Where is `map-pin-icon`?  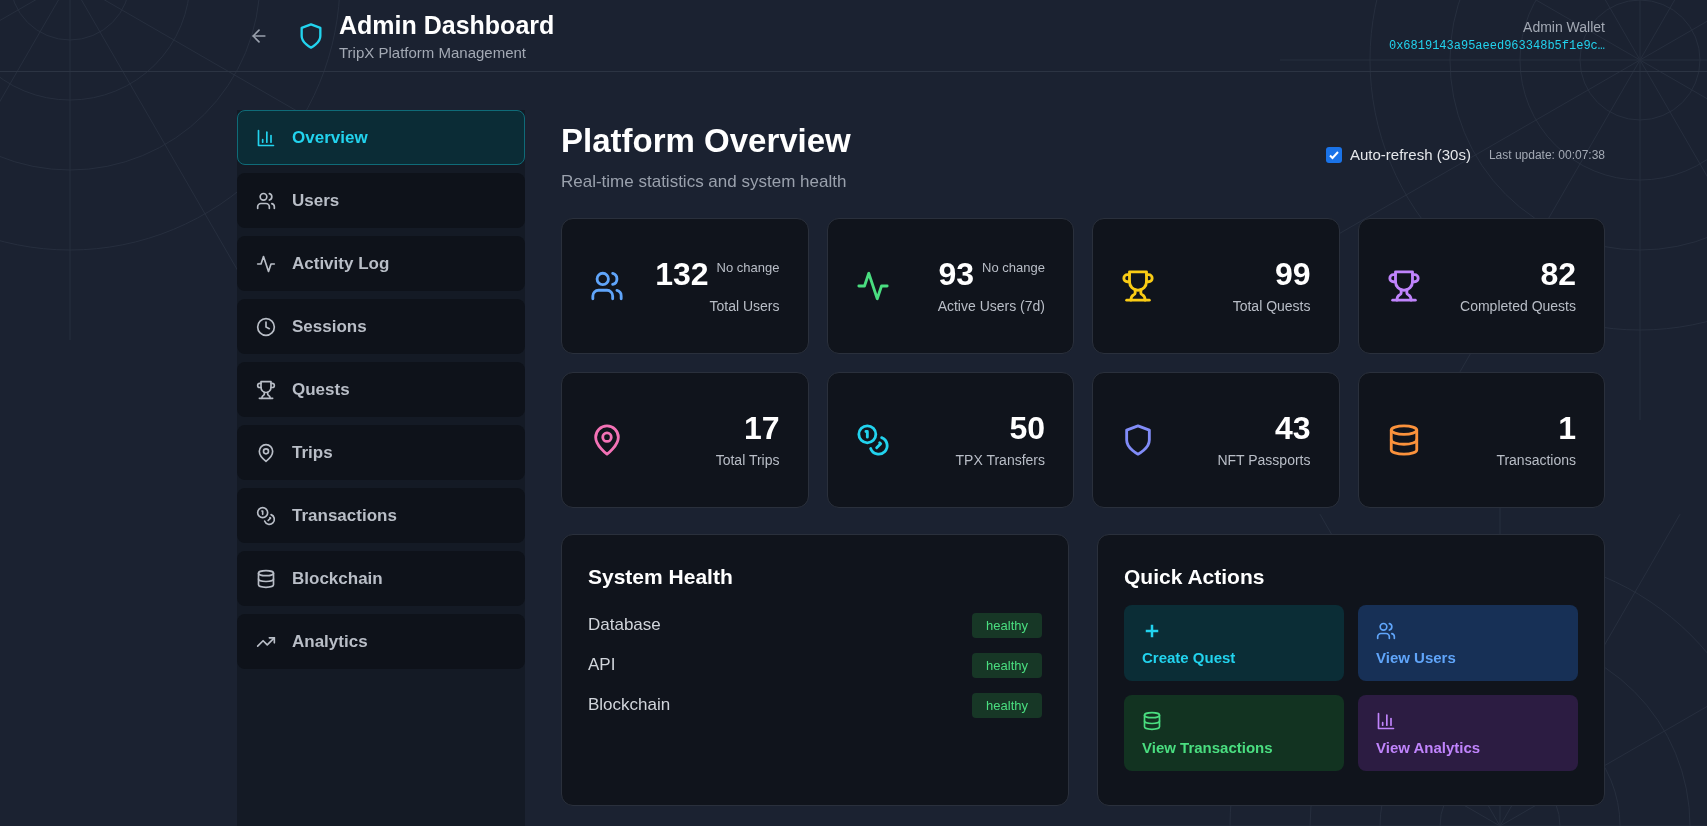 map-pin-icon is located at coordinates (266, 452).